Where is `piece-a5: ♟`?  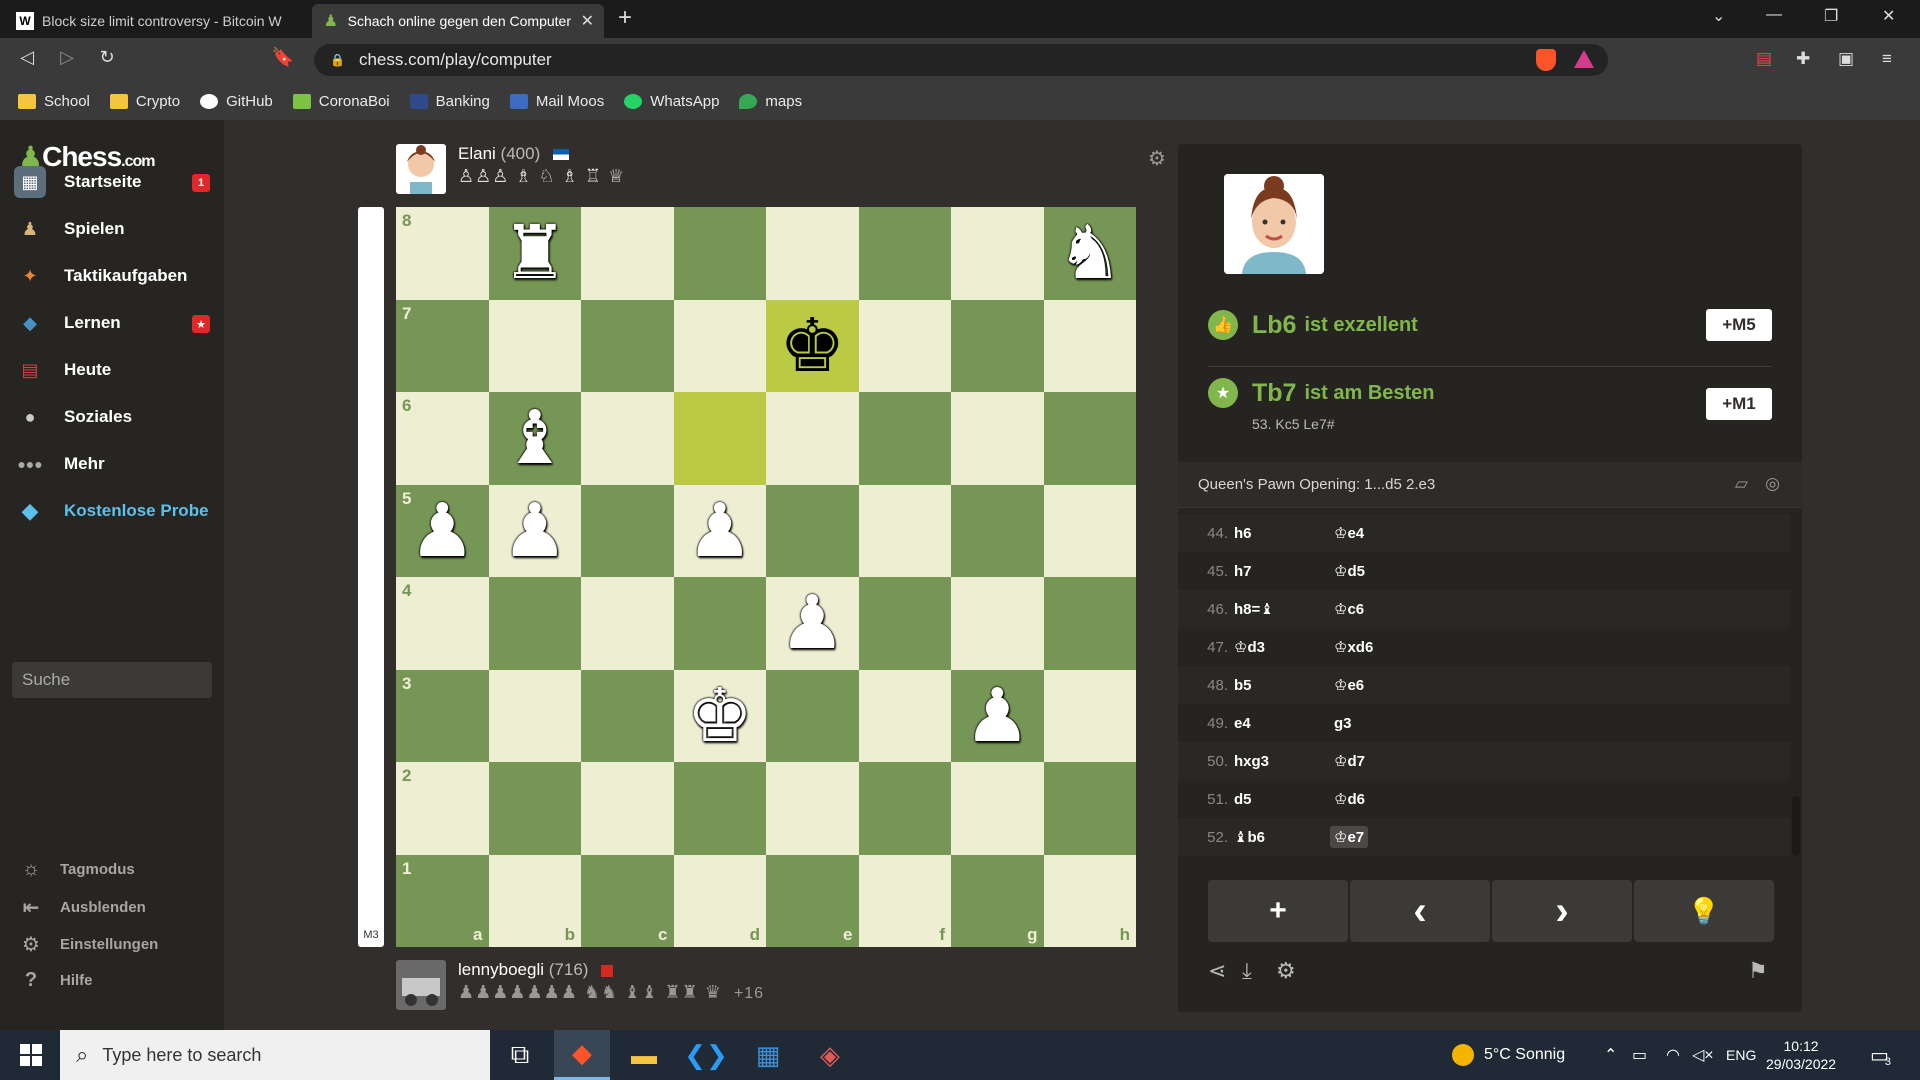 piece-a5: ♟ is located at coordinates (442, 531).